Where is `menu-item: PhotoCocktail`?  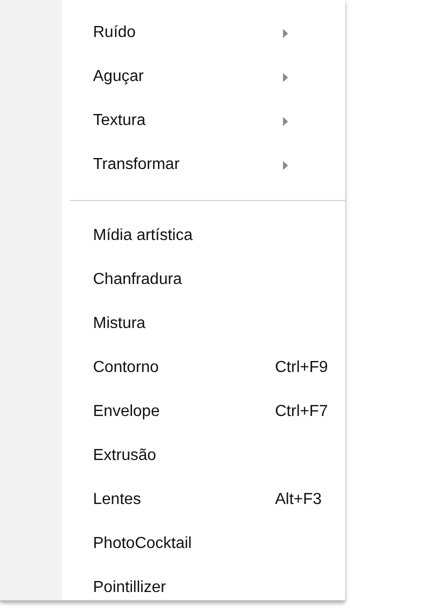 menu-item: PhotoCocktail is located at coordinates (203, 544).